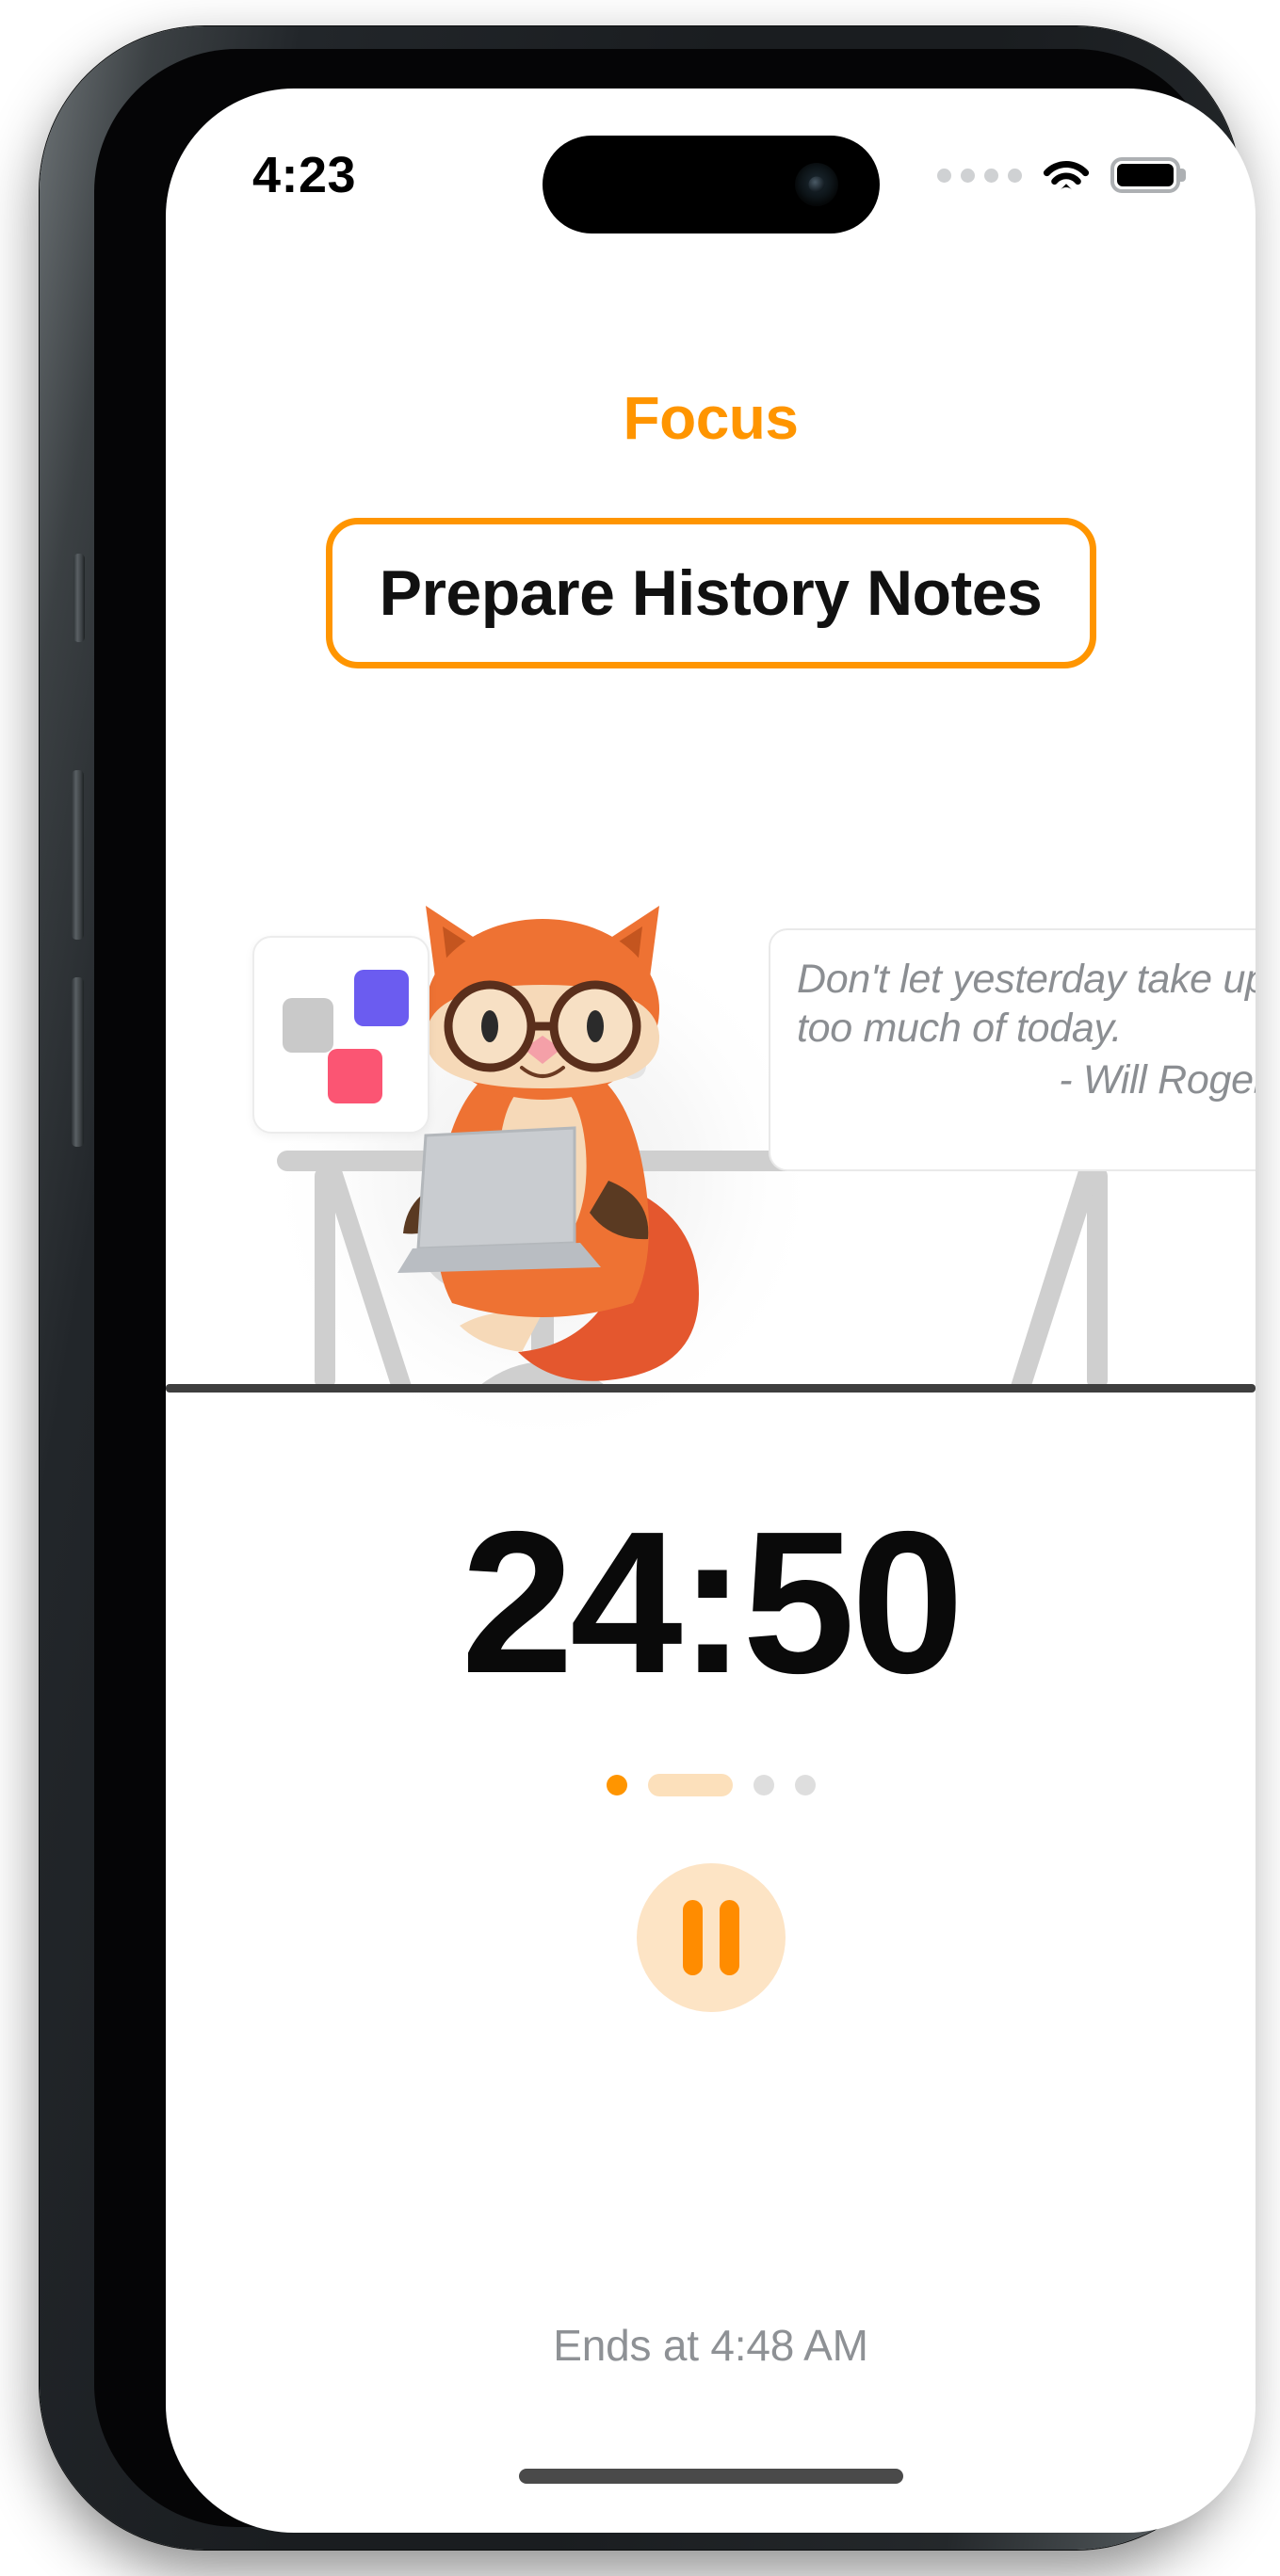 The width and height of the screenshot is (1280, 2576). I want to click on page-title: Focus, so click(711, 418).